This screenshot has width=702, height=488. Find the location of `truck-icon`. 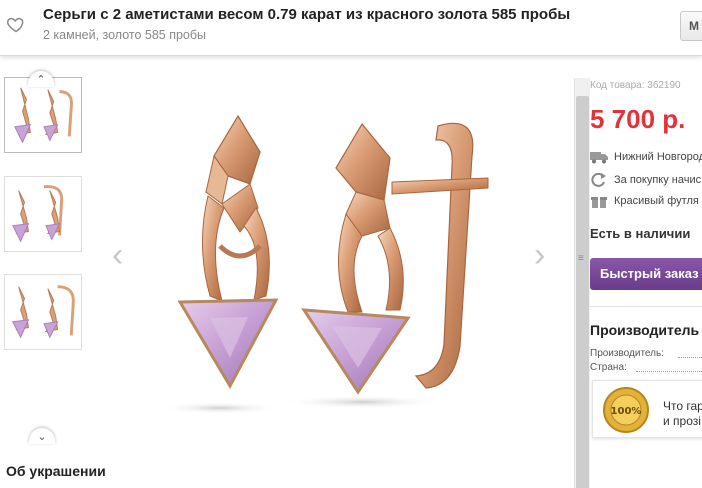

truck-icon is located at coordinates (599, 158).